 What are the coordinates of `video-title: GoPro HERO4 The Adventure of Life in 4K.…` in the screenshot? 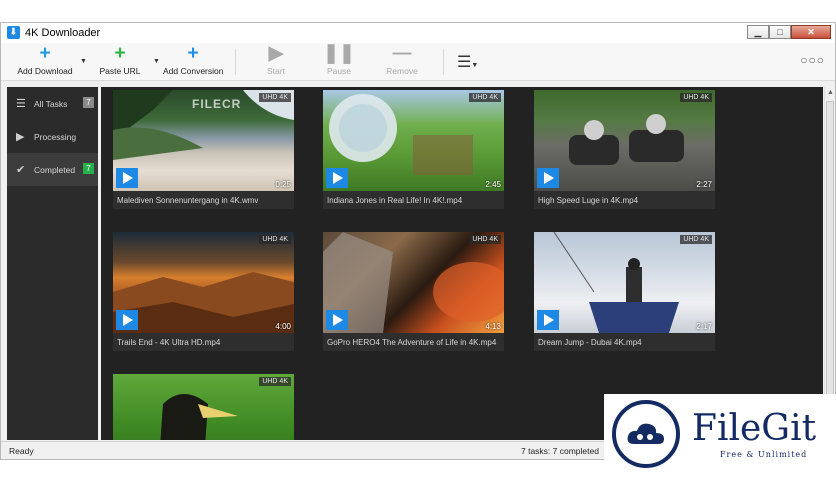 It's located at (412, 342).